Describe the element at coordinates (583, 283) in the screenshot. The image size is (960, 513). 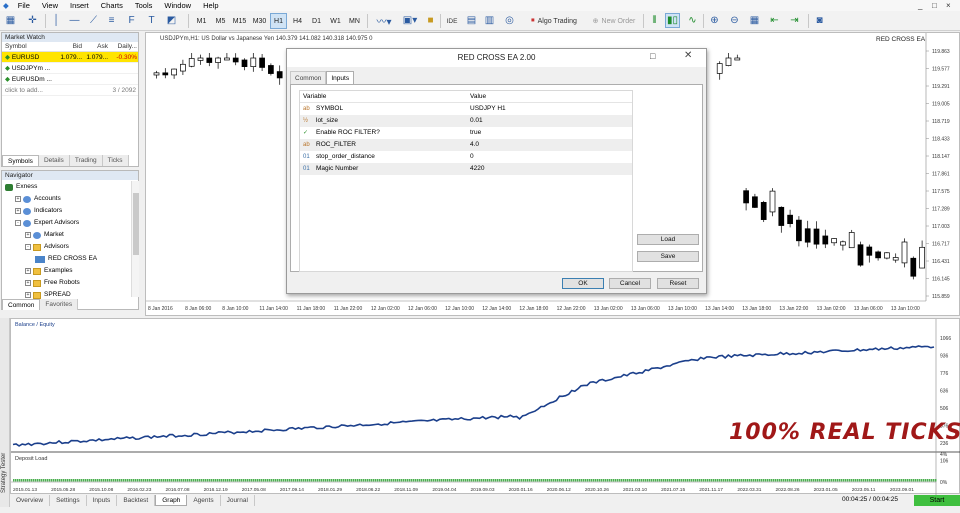
I see `ok-button: OK` at that location.